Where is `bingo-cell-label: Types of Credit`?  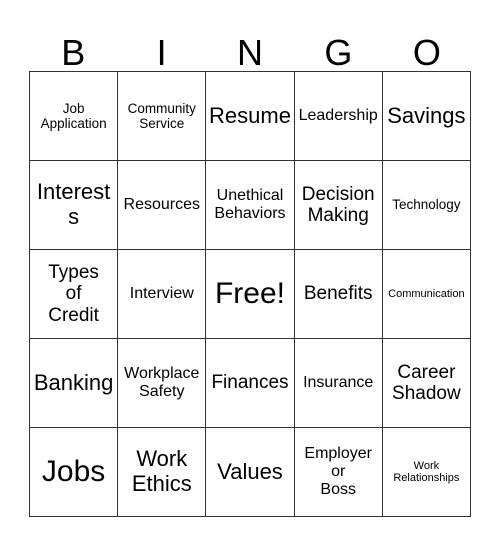 bingo-cell-label: Types of Credit is located at coordinates (73, 294).